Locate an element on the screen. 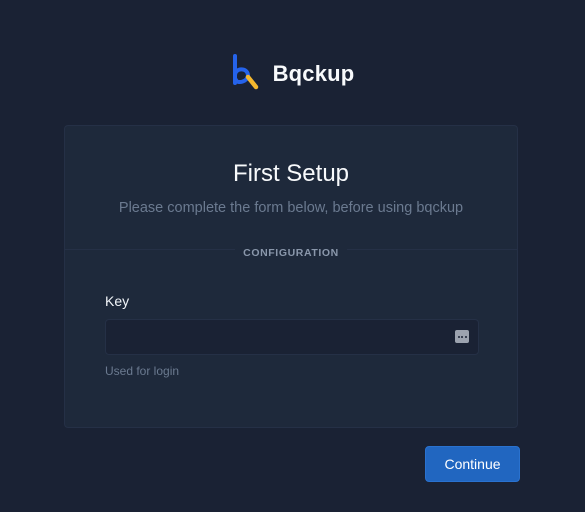  key-input is located at coordinates (292, 337).